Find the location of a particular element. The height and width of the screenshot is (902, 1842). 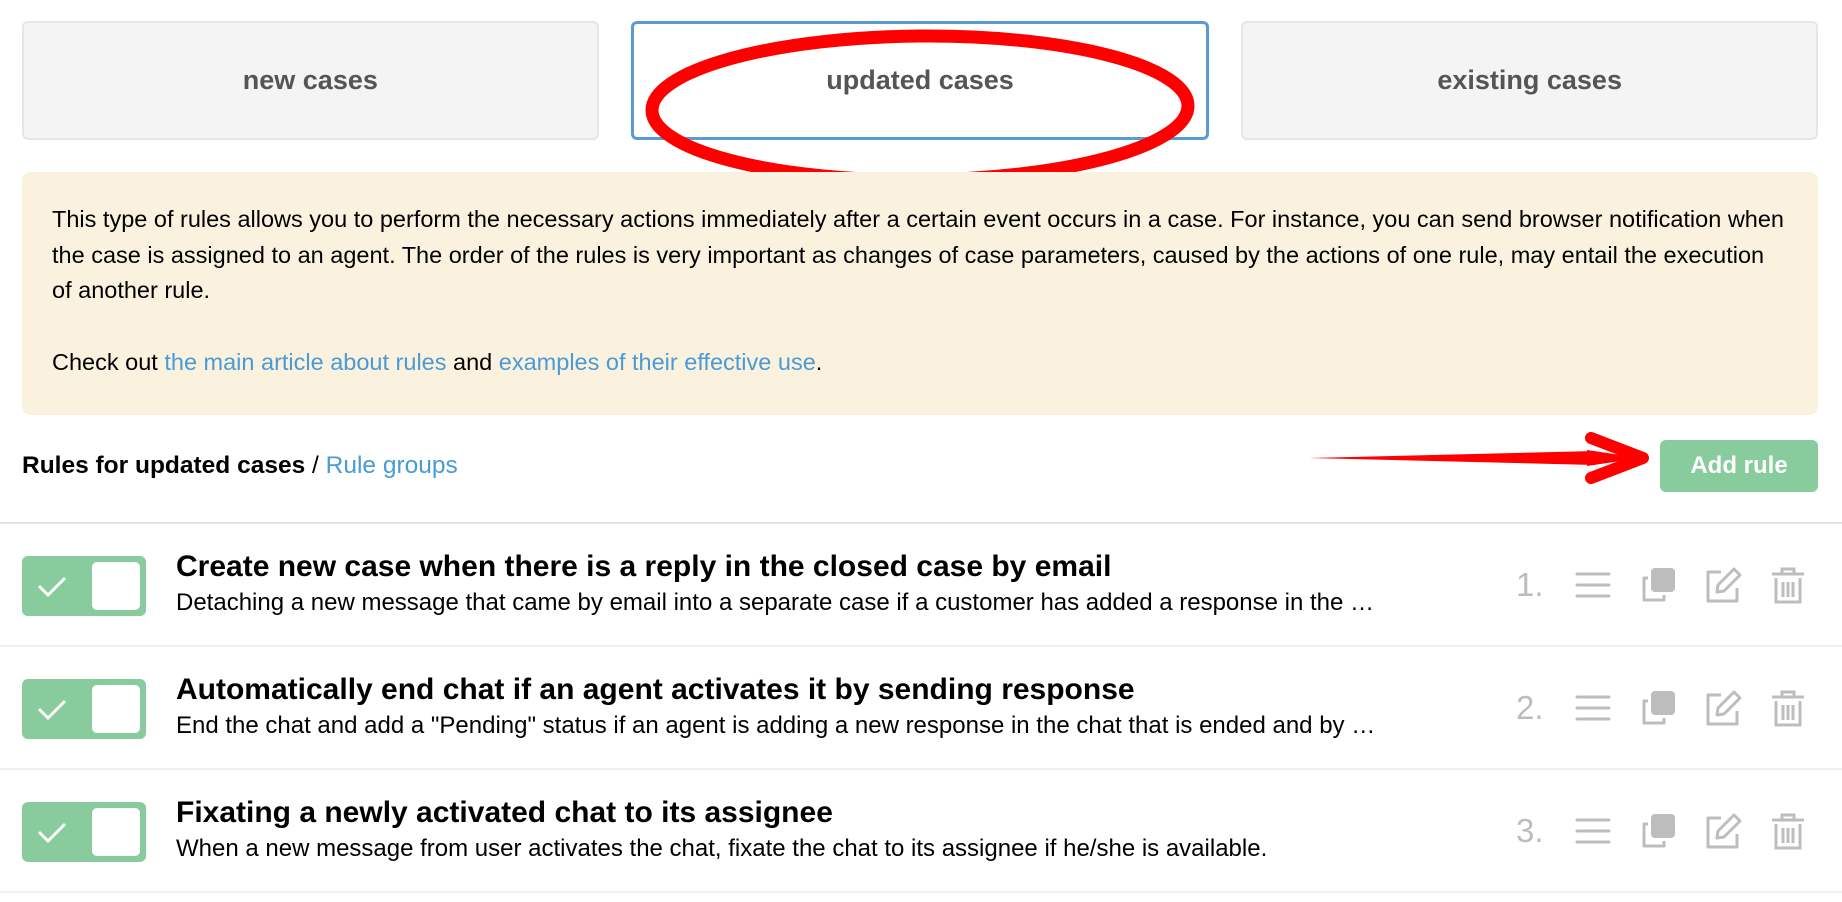

rule-groups-link: Rule groups is located at coordinates (392, 465).